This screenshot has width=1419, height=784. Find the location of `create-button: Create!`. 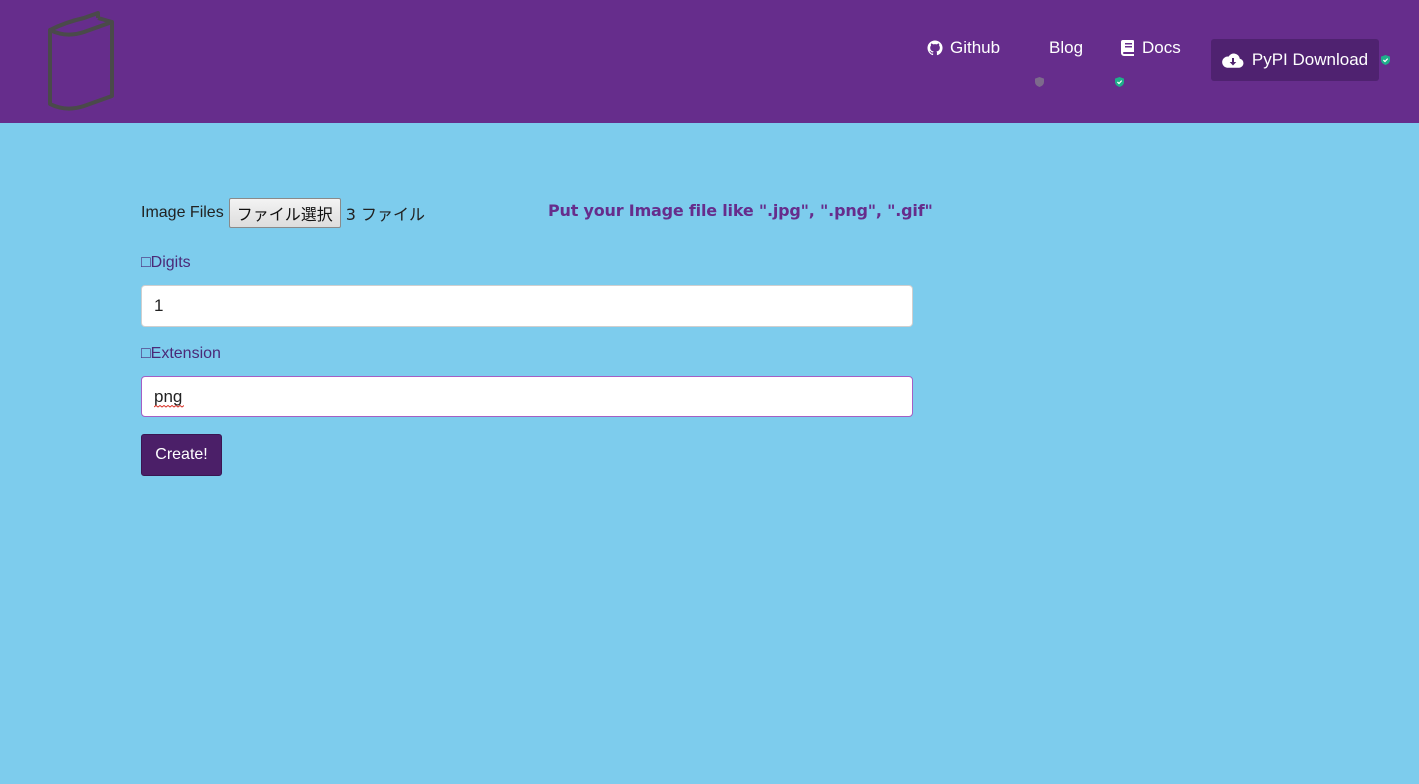

create-button: Create! is located at coordinates (181, 455).